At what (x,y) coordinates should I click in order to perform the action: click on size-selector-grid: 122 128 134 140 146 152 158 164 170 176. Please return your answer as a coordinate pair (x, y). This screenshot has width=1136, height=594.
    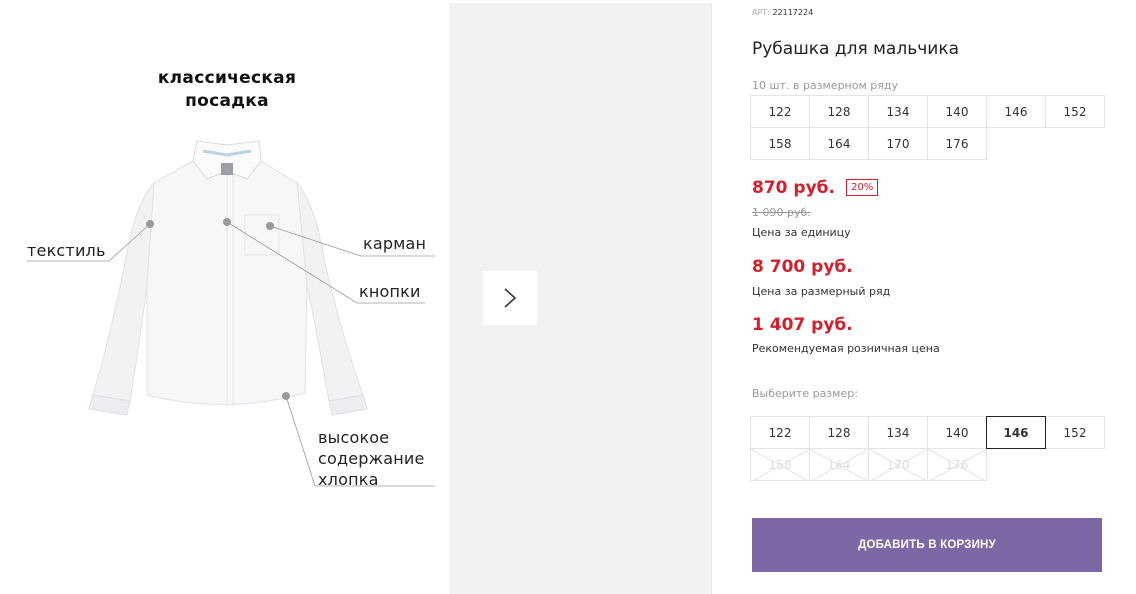
    Looking at the image, I should click on (927, 448).